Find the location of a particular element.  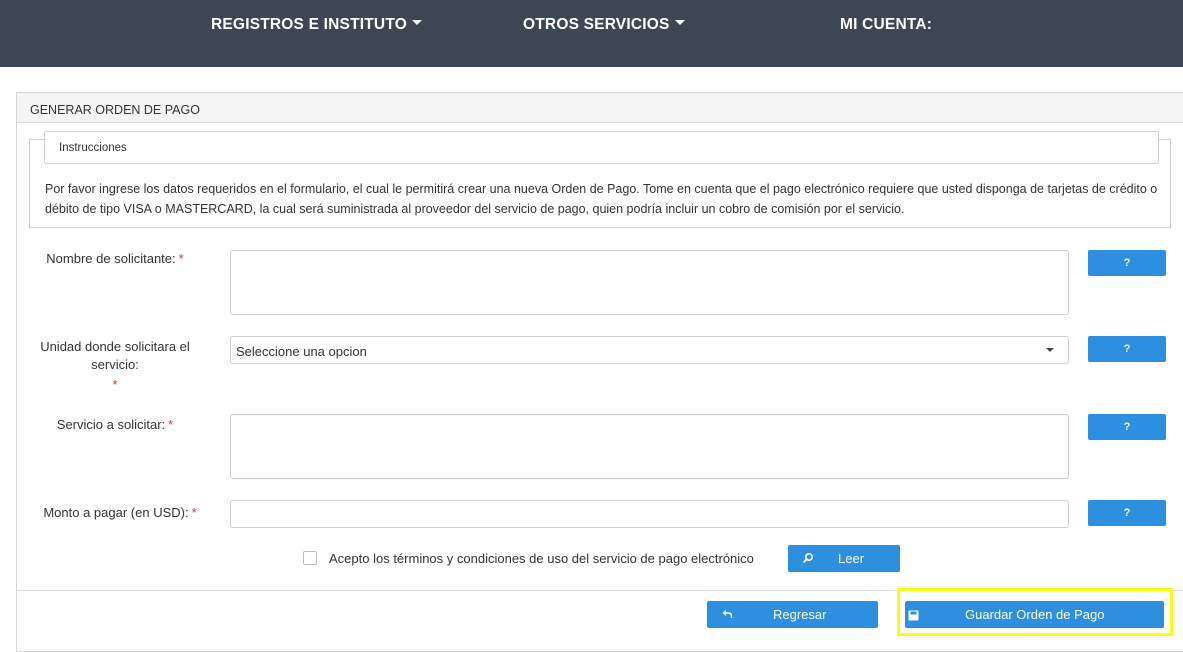

nav-mi-cuenta: MI CUENTA: is located at coordinates (886, 25).